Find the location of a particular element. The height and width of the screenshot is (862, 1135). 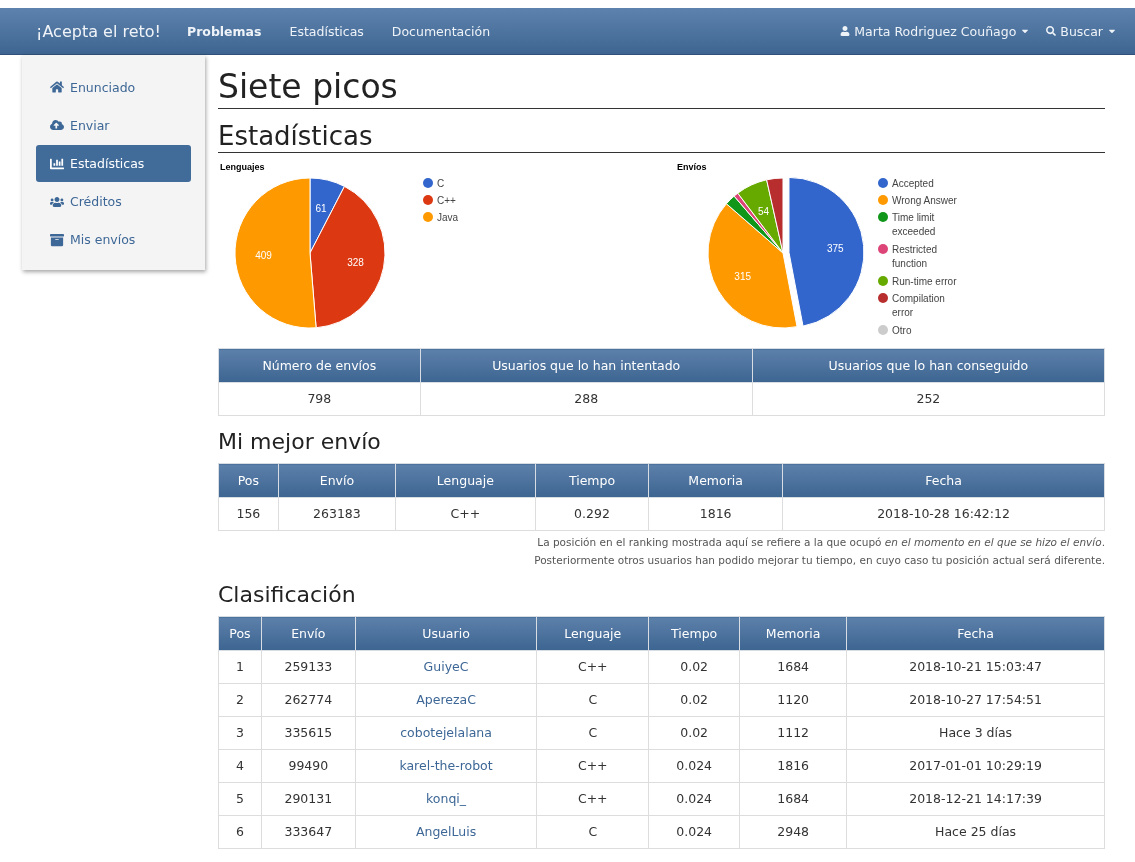

user-link: konqi_ is located at coordinates (446, 798).